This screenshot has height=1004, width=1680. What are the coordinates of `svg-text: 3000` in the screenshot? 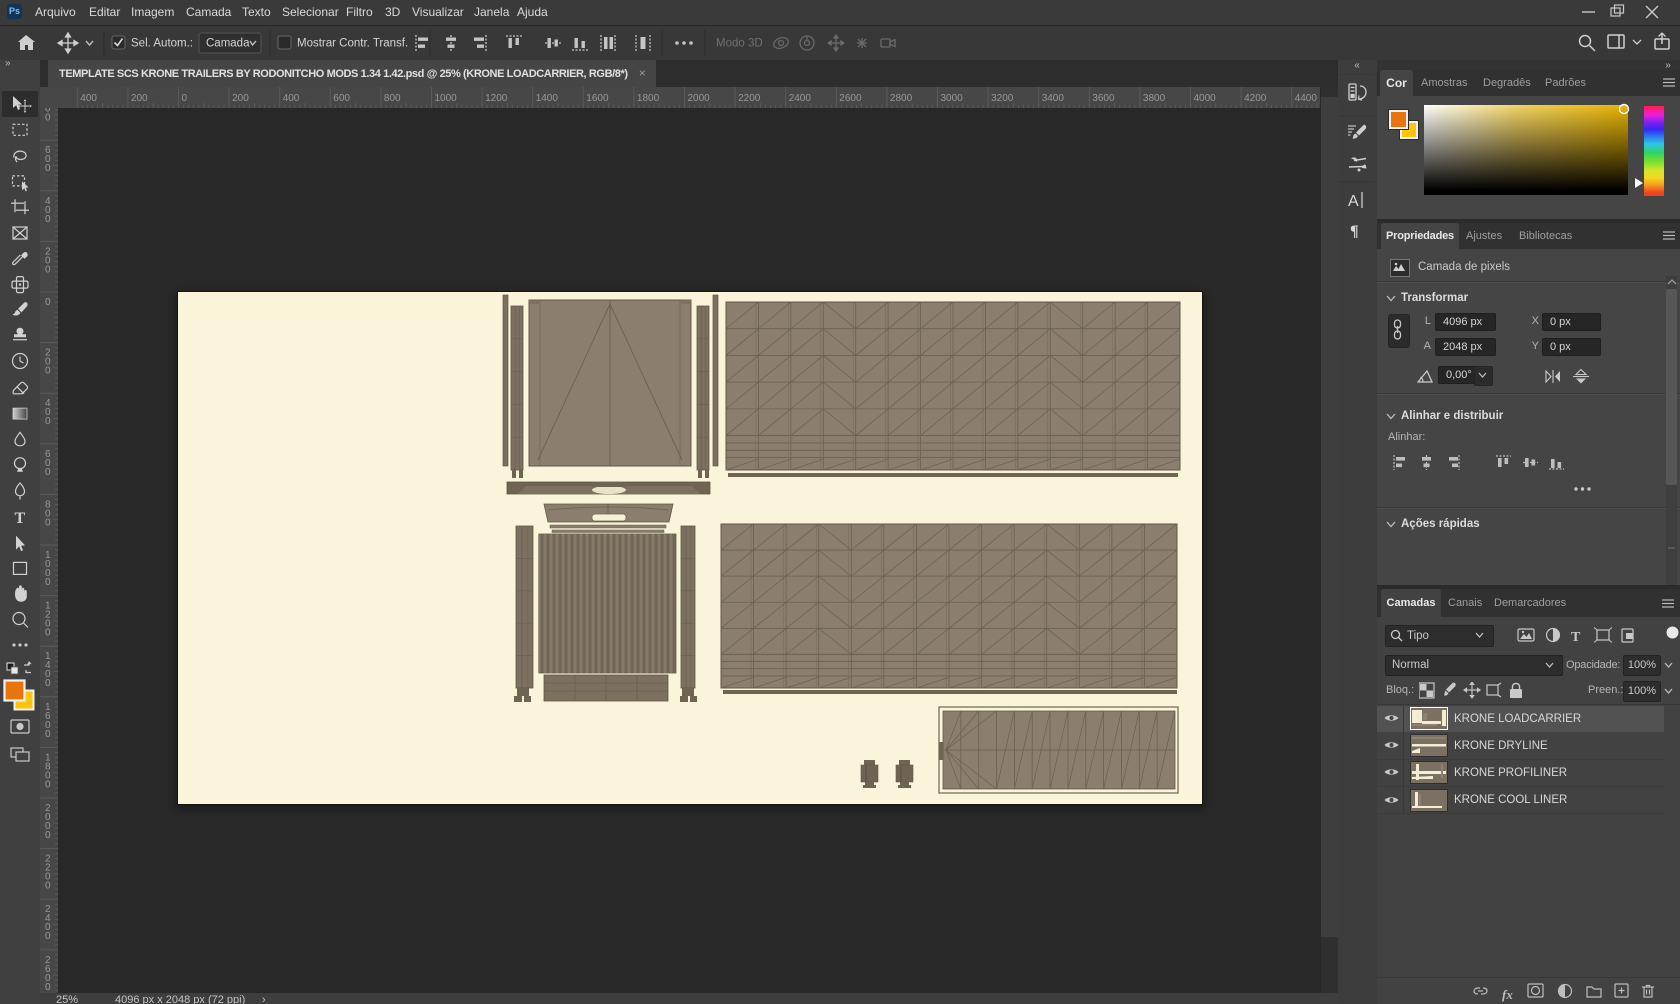 It's located at (952, 98).